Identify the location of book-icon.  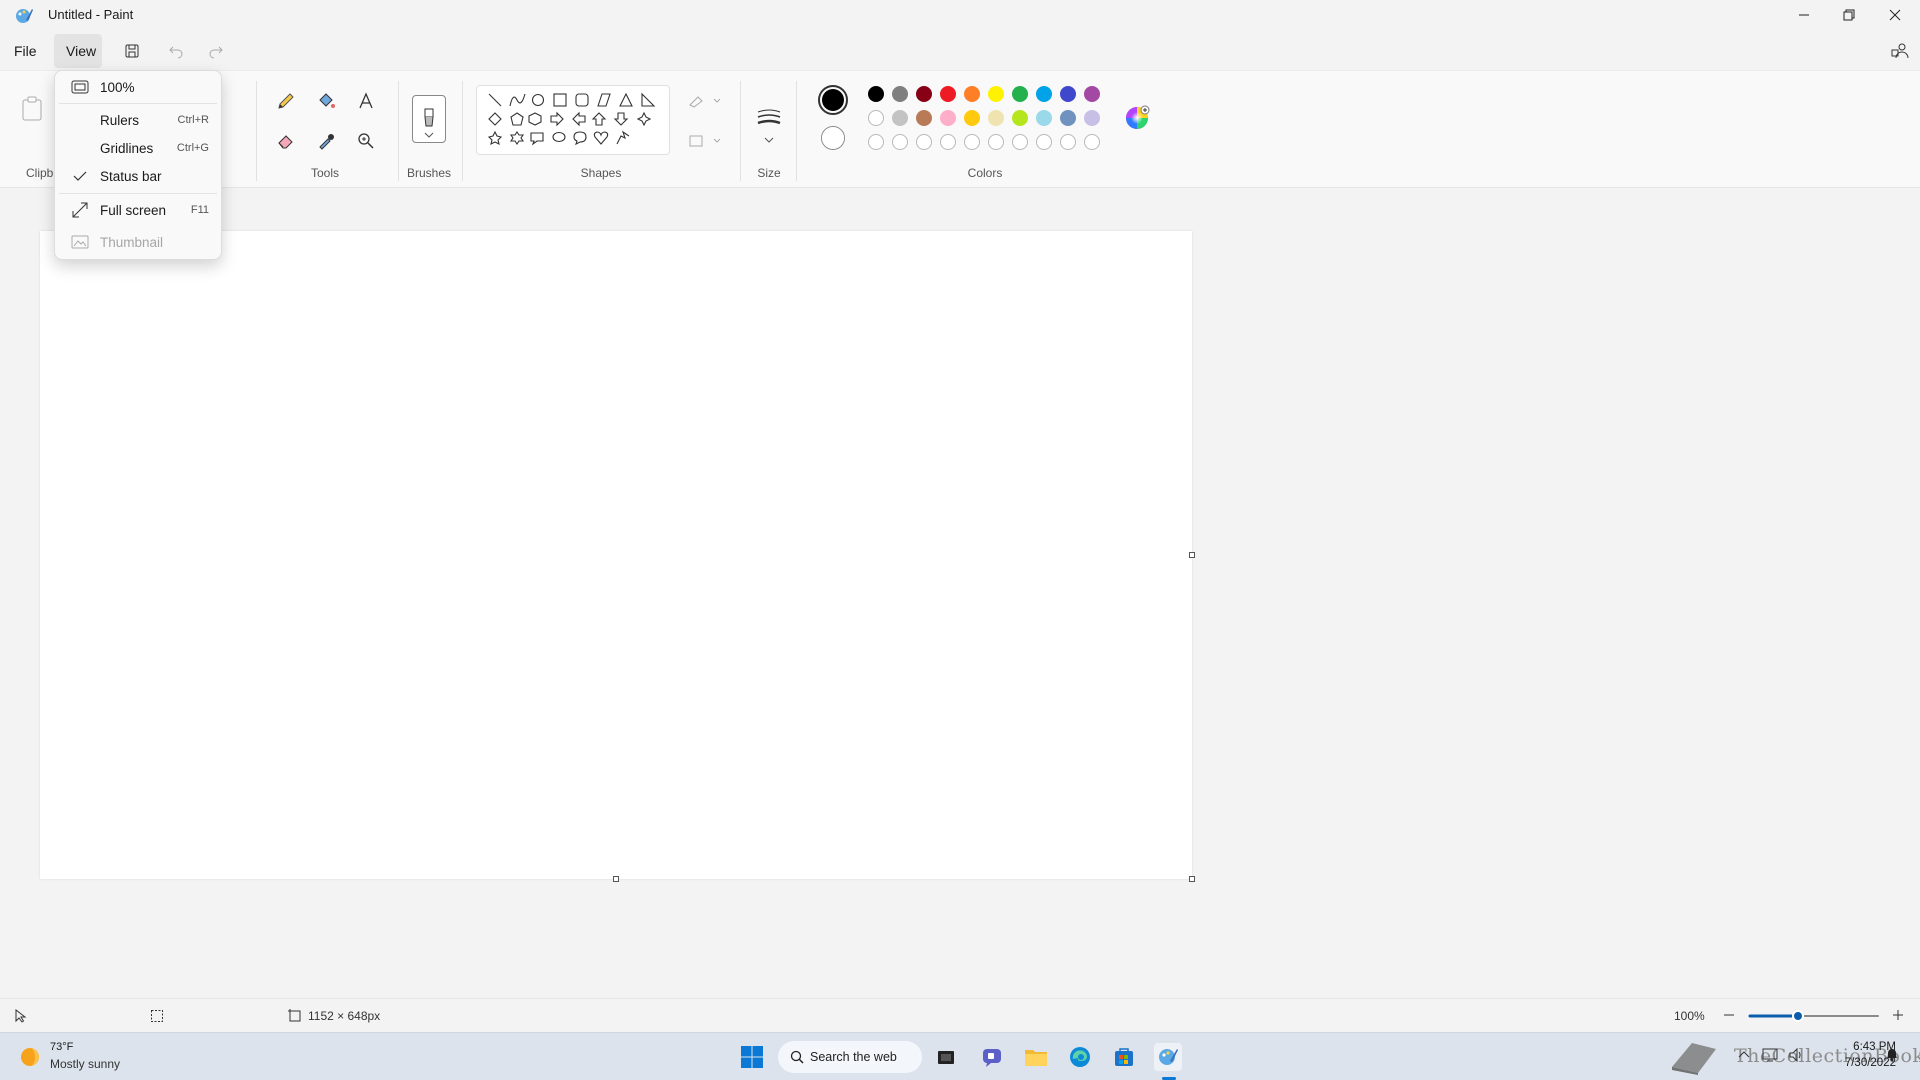
(1694, 1059).